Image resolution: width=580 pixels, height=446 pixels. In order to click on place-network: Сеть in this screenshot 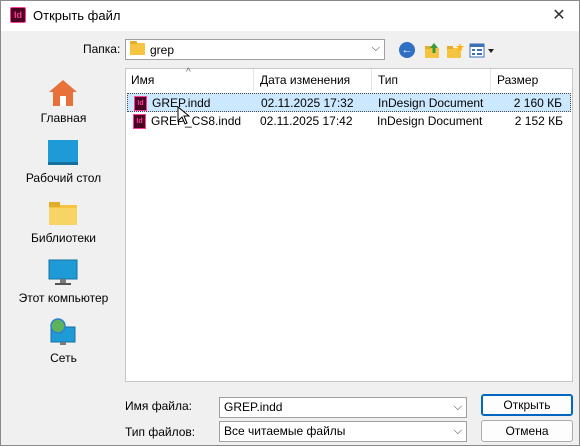, I will do `click(63, 343)`.